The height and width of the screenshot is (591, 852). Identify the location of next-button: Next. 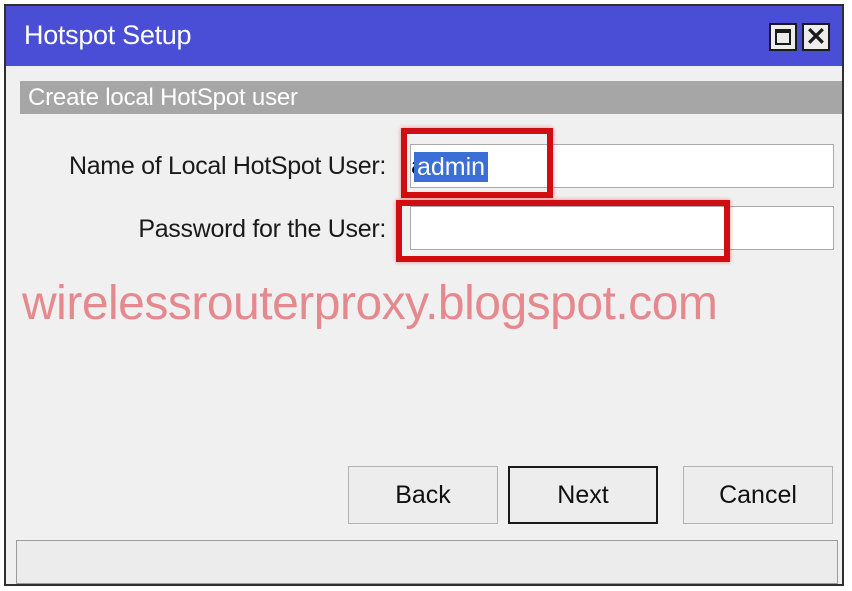
(583, 495).